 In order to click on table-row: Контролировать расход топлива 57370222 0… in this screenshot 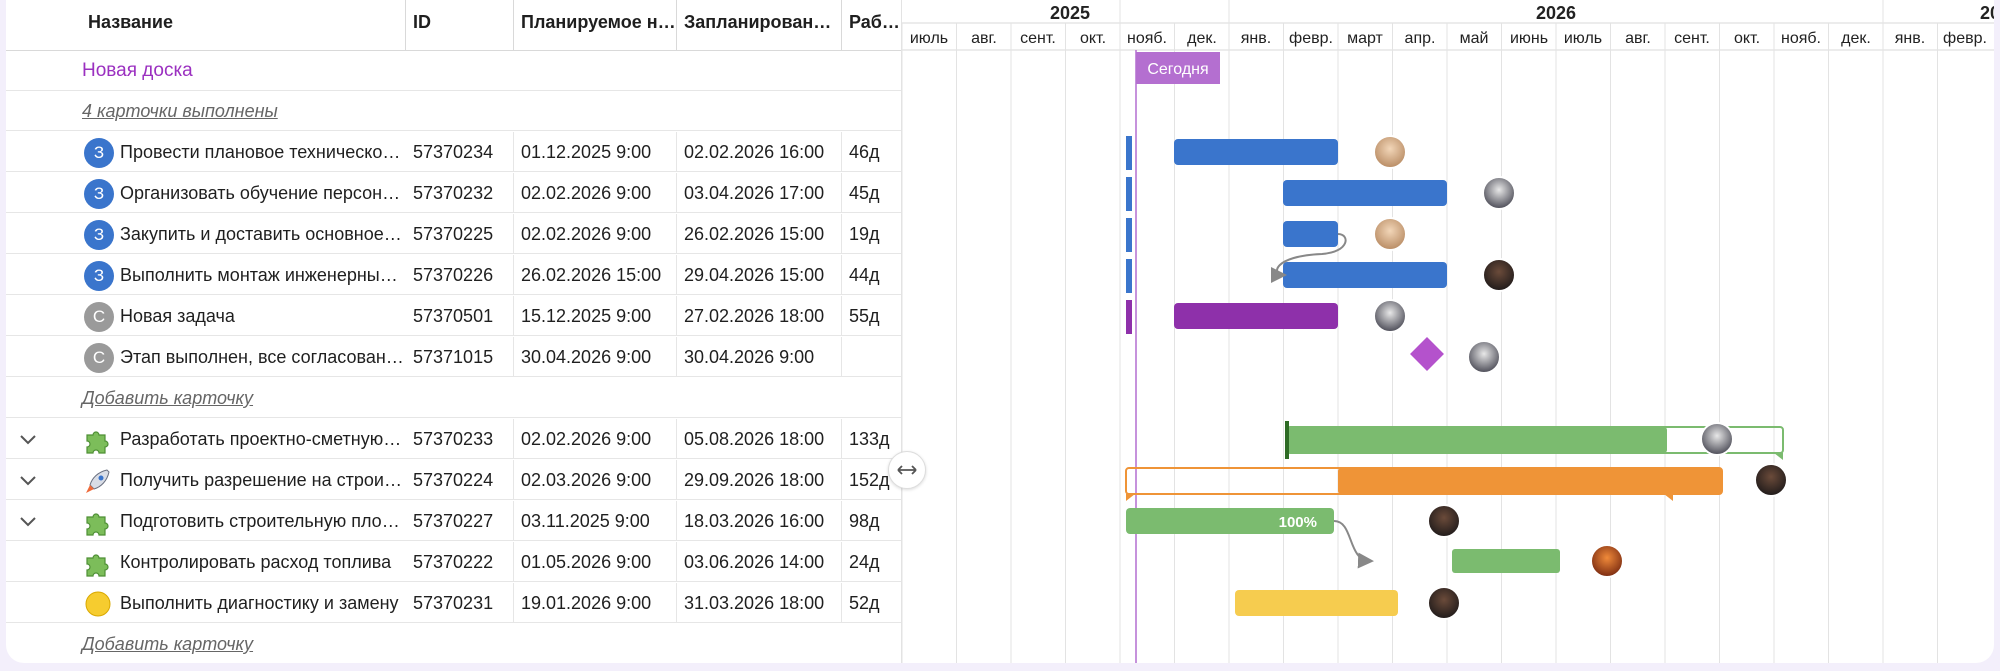, I will do `click(453, 562)`.